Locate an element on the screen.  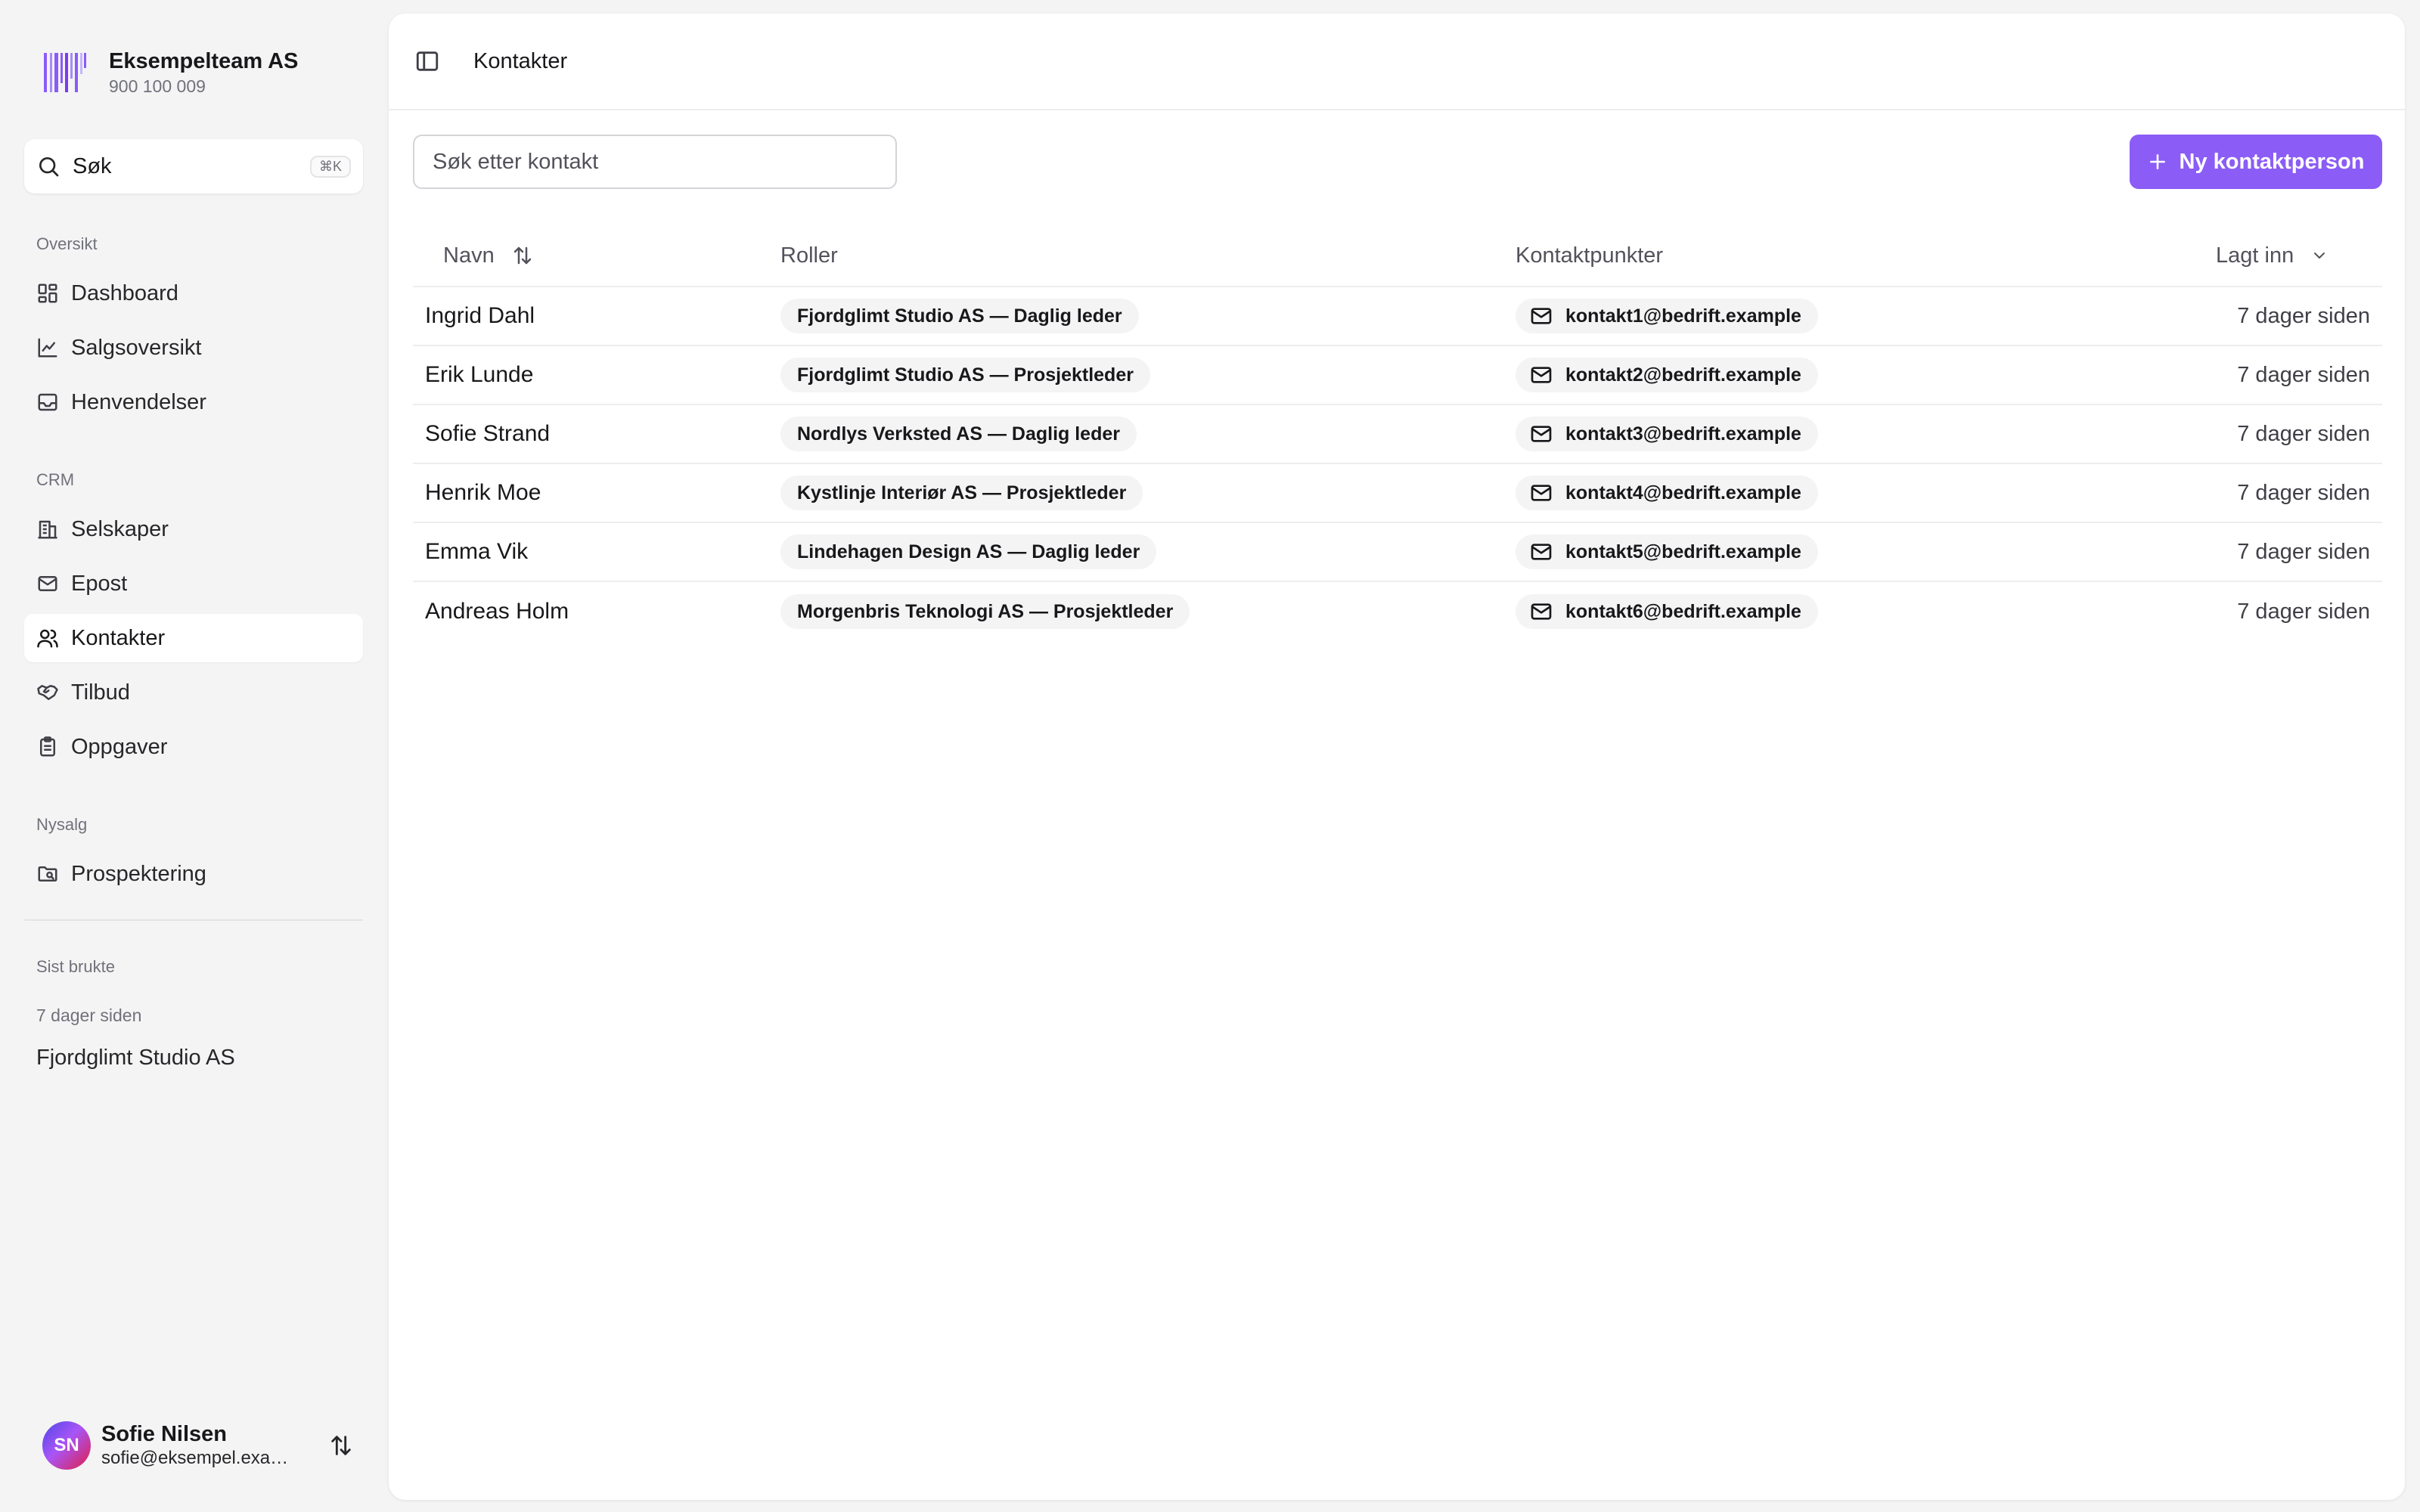
email-pill: kontakt2@bedrift.example is located at coordinates (1667, 375).